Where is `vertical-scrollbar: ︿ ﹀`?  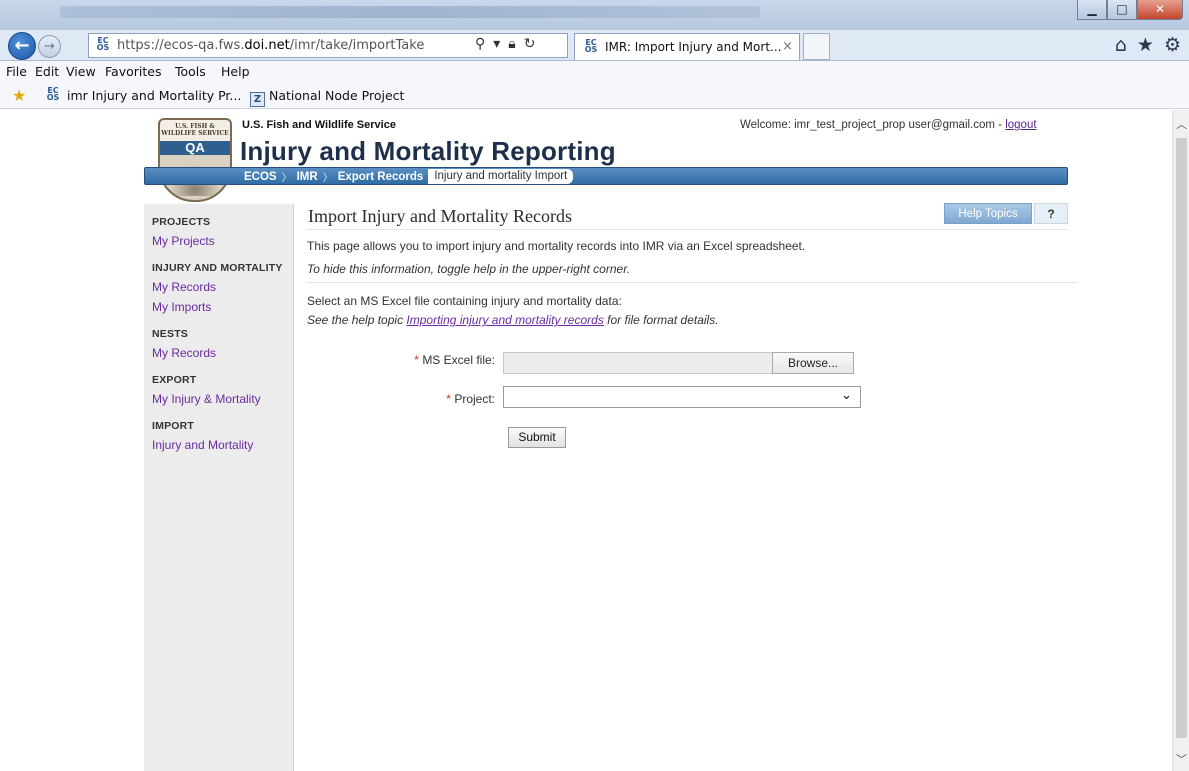 vertical-scrollbar: ︿ ﹀ is located at coordinates (1180, 440).